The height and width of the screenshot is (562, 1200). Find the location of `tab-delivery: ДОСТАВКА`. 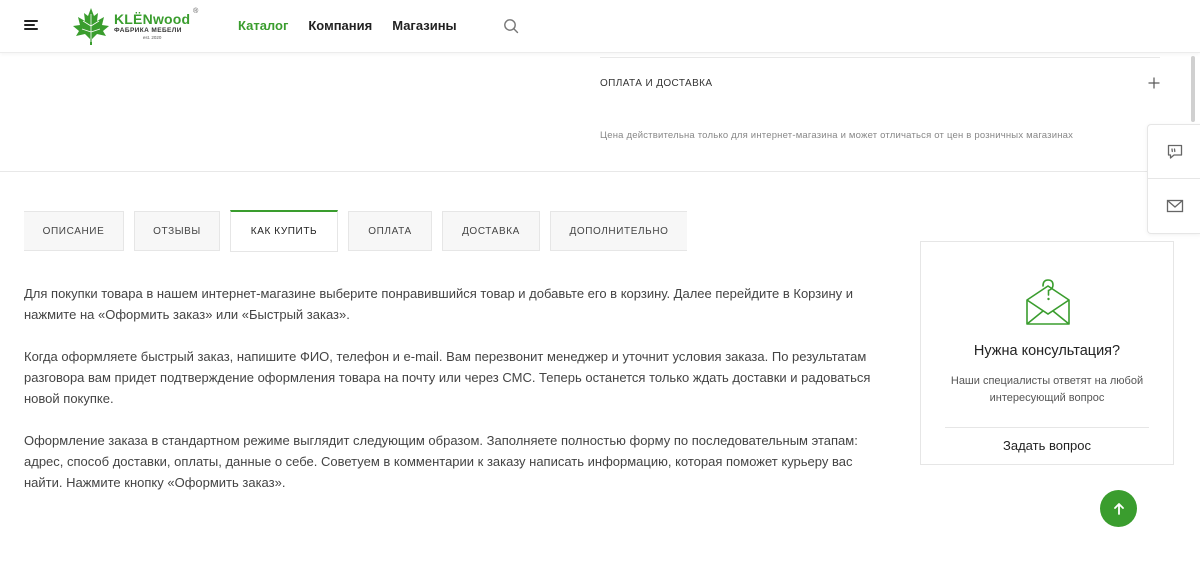

tab-delivery: ДОСТАВКА is located at coordinates (491, 231).